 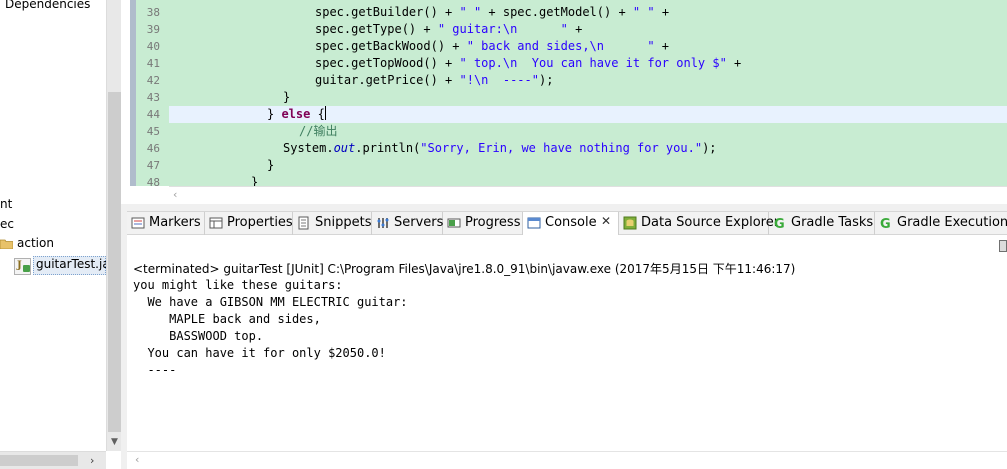 What do you see at coordinates (710, 222) in the screenshot?
I see `tab-label: Data Source Explorer` at bounding box center [710, 222].